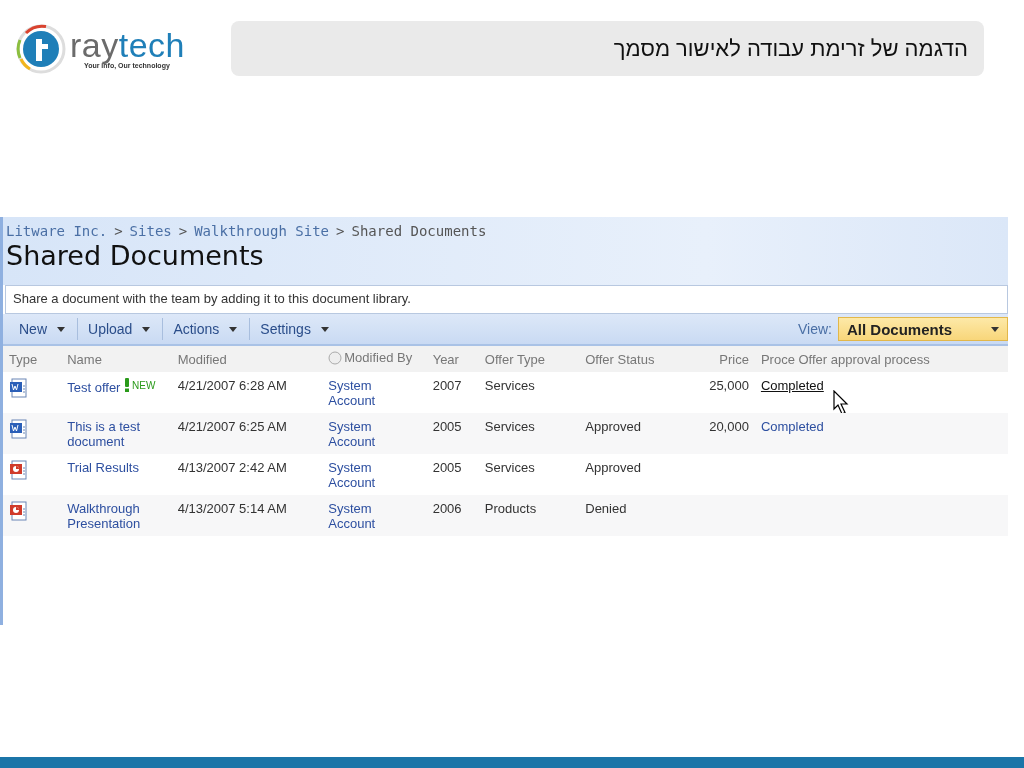  Describe the element at coordinates (41, 48) in the screenshot. I see `logo-mark-icon` at that location.